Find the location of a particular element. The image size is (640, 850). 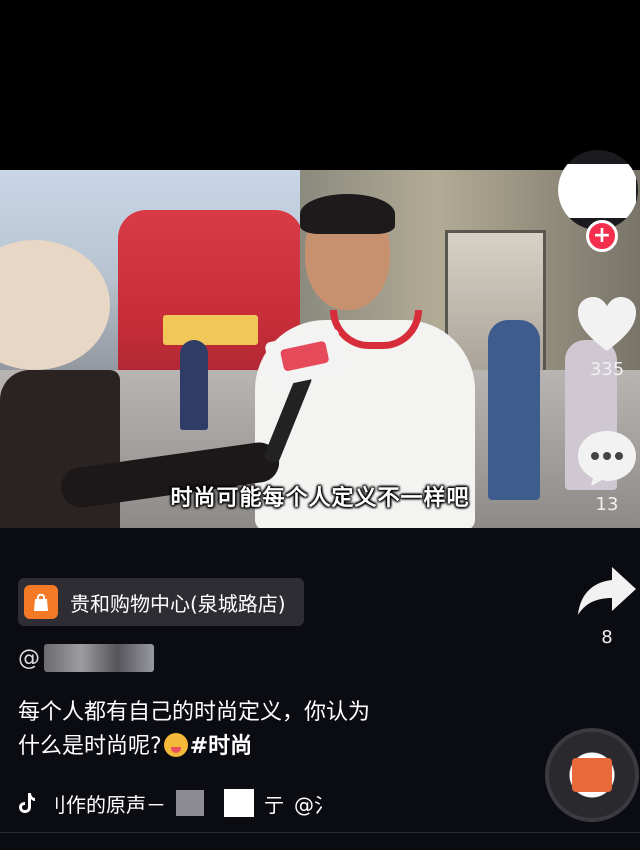

tiktok-note-icon is located at coordinates (27, 803).